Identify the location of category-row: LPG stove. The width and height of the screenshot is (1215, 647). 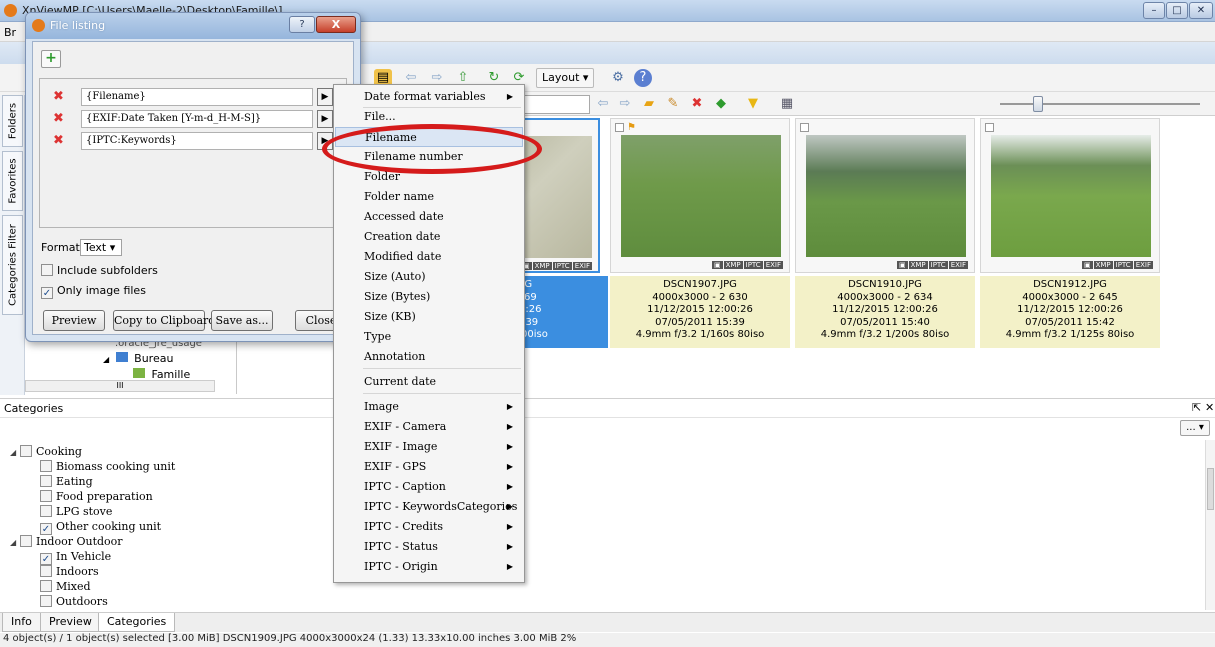
(76, 511).